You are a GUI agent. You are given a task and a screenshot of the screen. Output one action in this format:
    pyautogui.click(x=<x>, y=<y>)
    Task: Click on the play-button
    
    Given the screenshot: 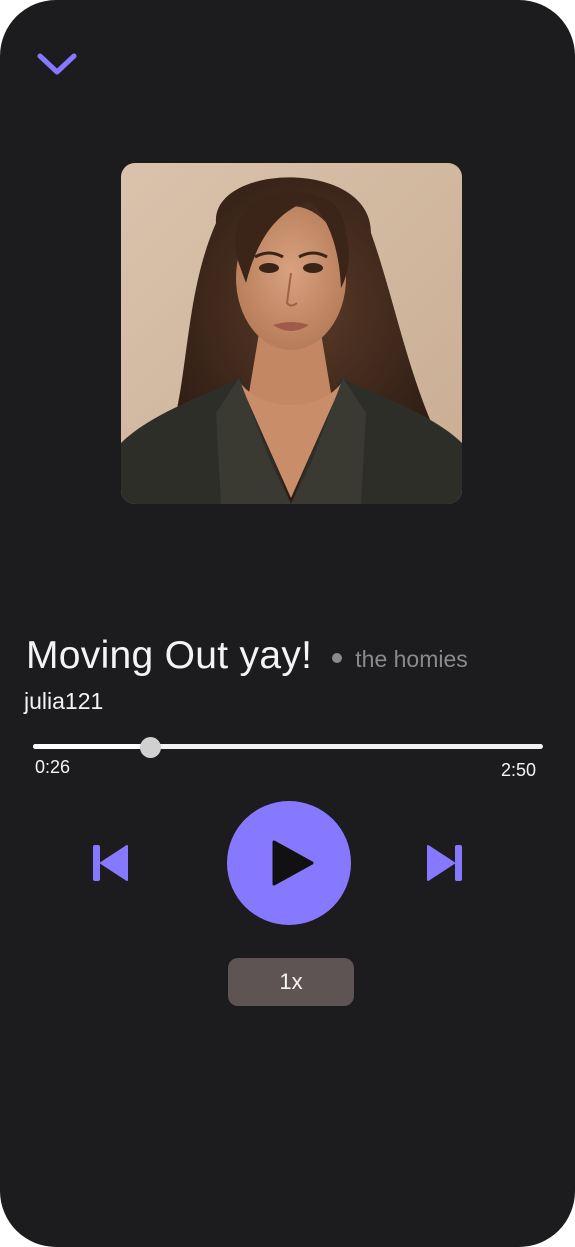 What is the action you would take?
    pyautogui.click(x=289, y=863)
    